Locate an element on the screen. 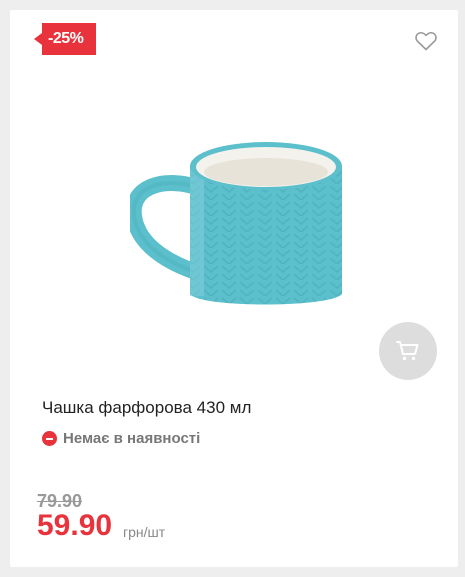  product-title: Чашка фарфорова 430 мл is located at coordinates (146, 408).